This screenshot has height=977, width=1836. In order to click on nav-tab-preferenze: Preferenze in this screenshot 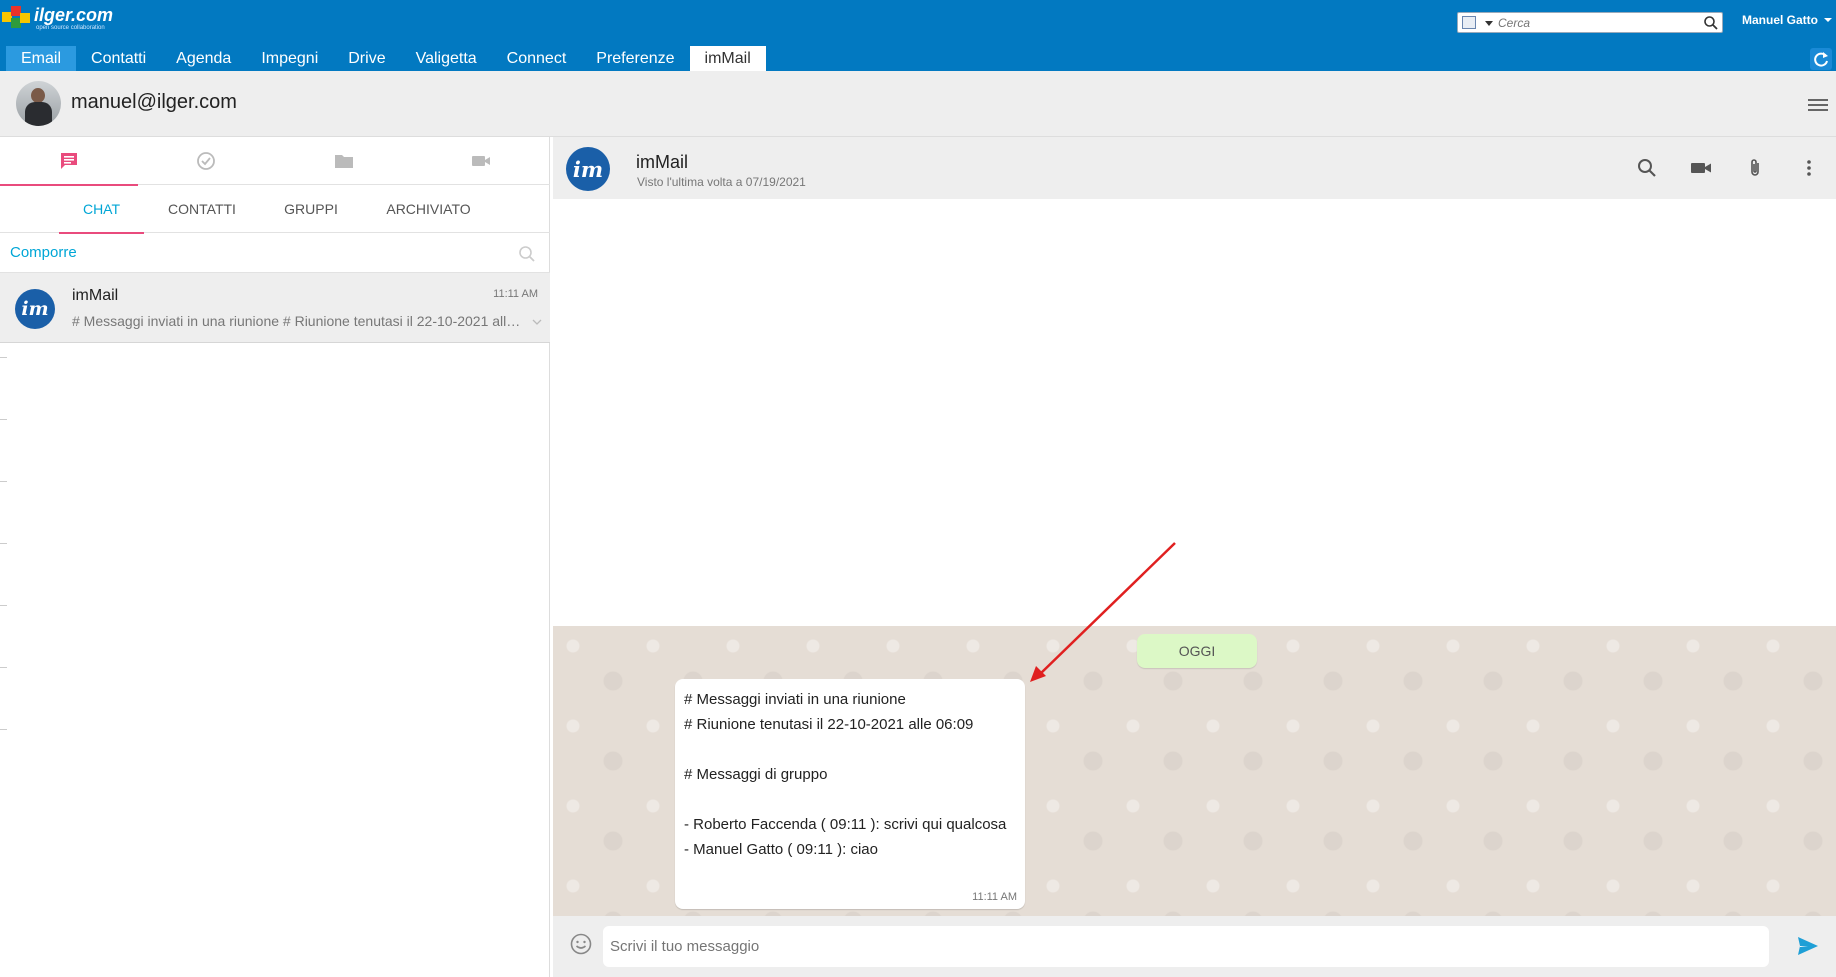, I will do `click(635, 58)`.